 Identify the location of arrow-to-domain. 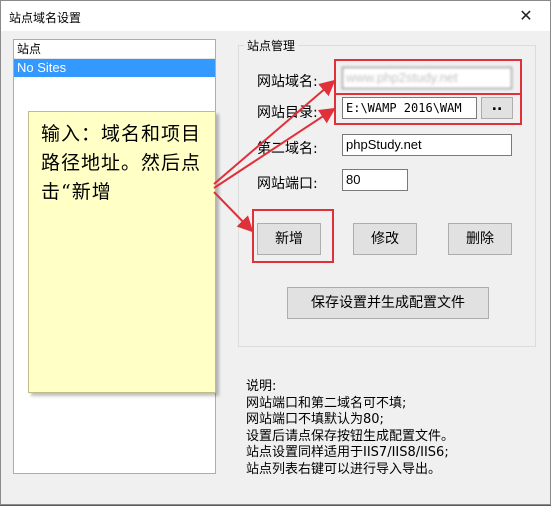
(274, 132).